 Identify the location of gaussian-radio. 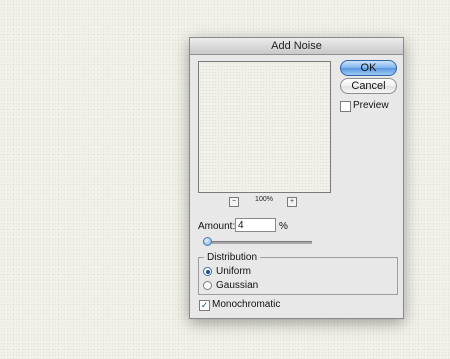
(207, 285).